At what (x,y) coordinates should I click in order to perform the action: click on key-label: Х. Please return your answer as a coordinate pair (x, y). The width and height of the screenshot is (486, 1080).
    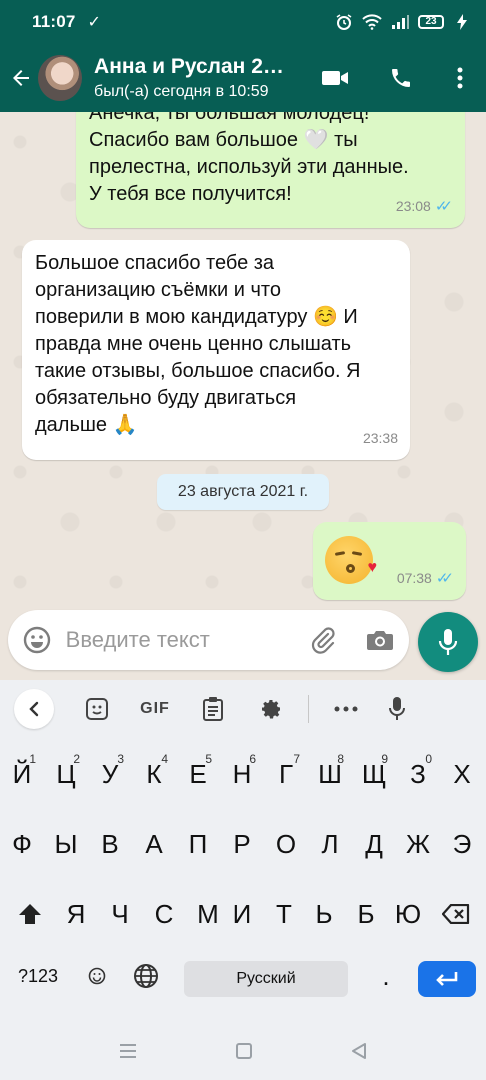
    Looking at the image, I should click on (462, 773).